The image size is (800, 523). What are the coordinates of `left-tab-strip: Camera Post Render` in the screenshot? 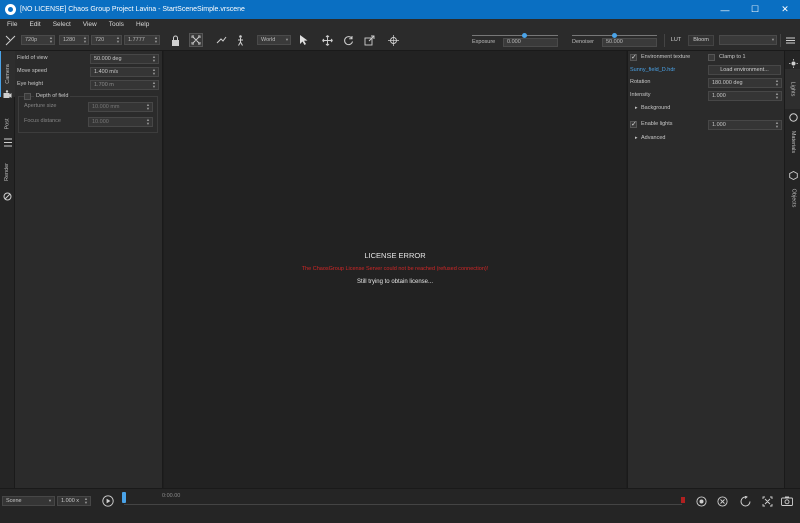 It's located at (7, 269).